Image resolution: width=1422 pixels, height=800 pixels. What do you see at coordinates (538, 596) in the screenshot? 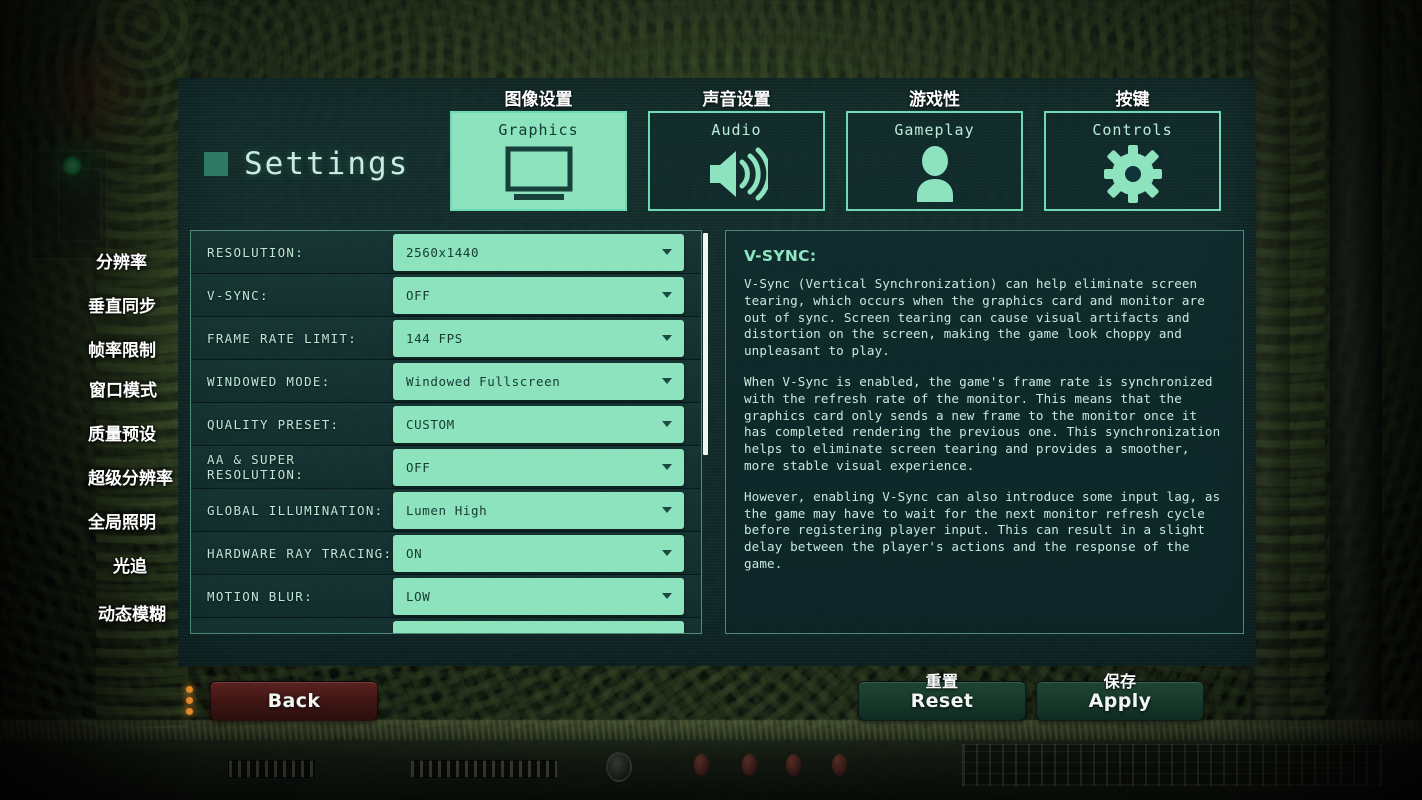
I see `setting-dropdown-motion-blur: LOW` at bounding box center [538, 596].